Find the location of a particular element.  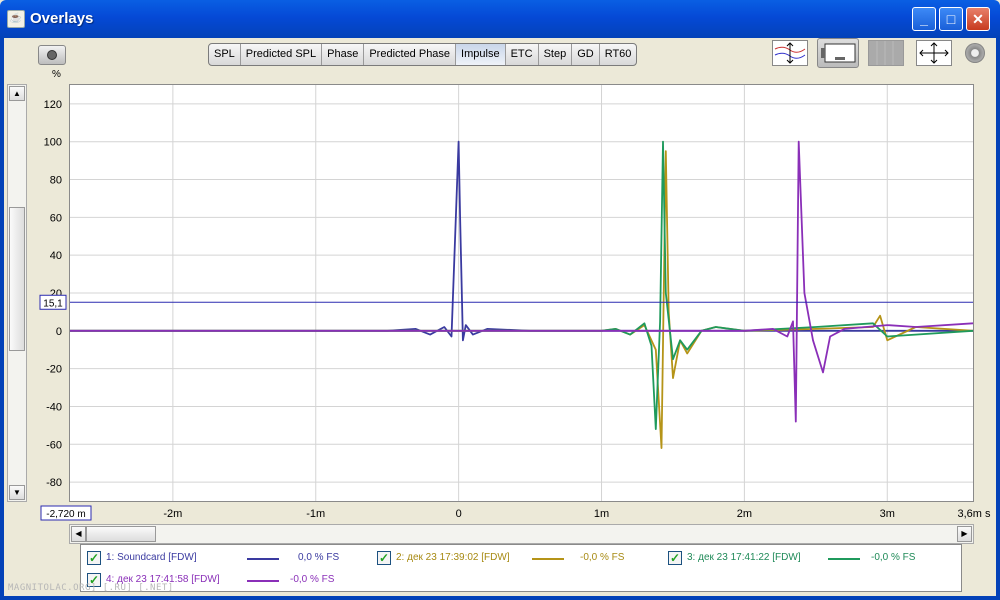

horizontal-scroll-thumb is located at coordinates (121, 534).